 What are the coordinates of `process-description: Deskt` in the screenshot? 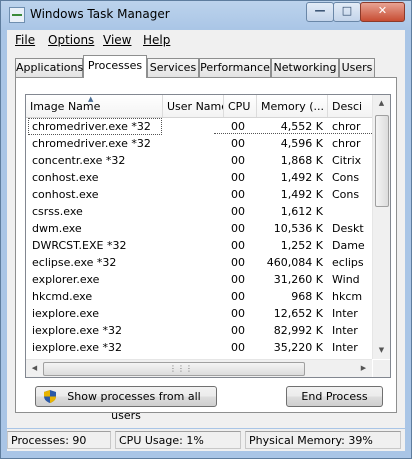 It's located at (348, 228).